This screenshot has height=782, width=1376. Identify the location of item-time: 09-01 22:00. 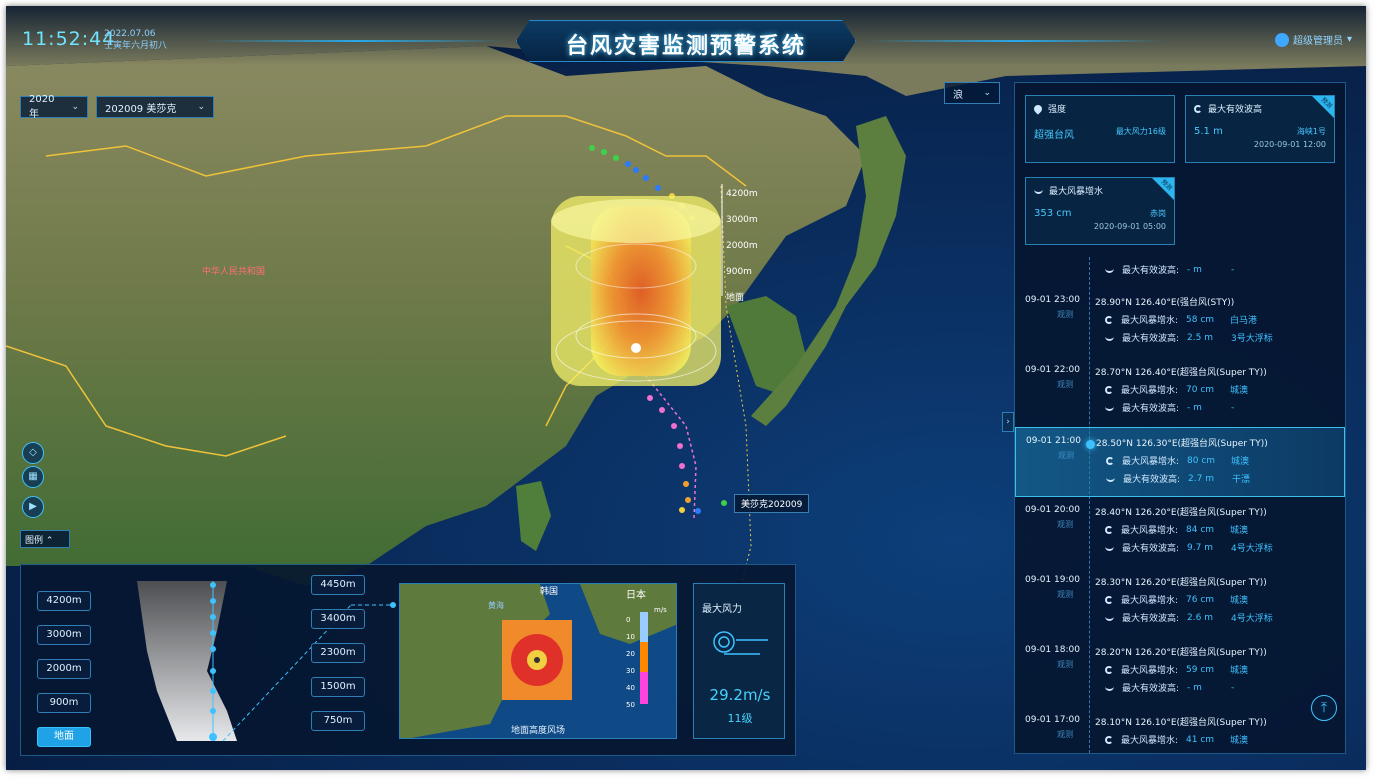
(1052, 370).